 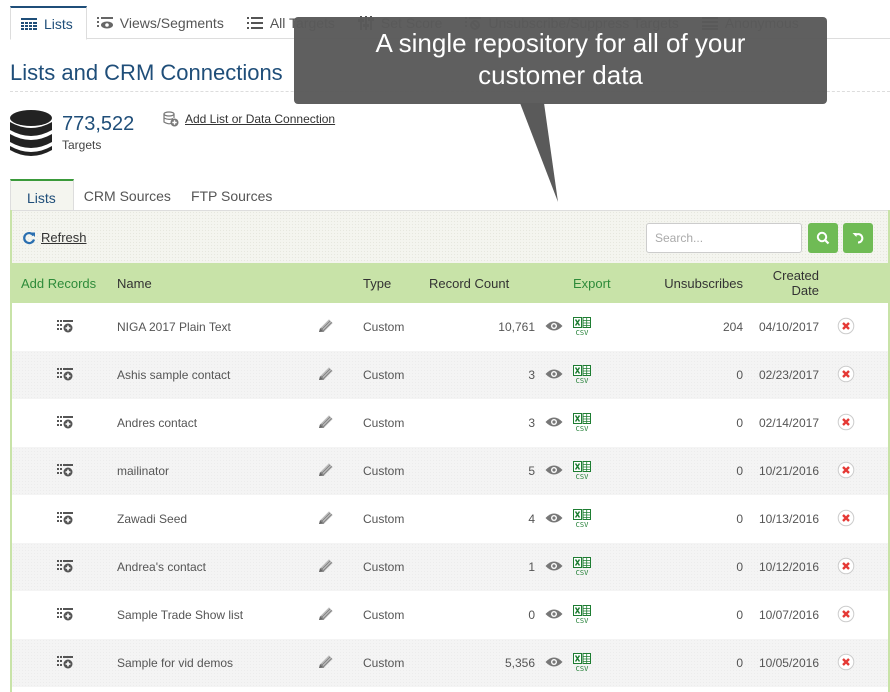 What do you see at coordinates (174, 375) in the screenshot?
I see `list-name: Ashis sample contact` at bounding box center [174, 375].